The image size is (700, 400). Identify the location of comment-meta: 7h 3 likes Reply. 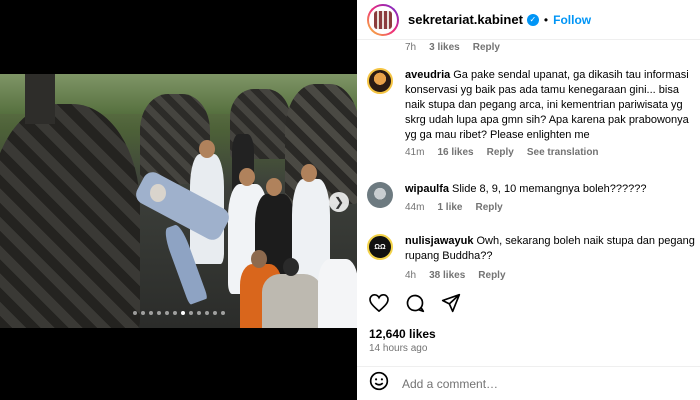
(452, 47).